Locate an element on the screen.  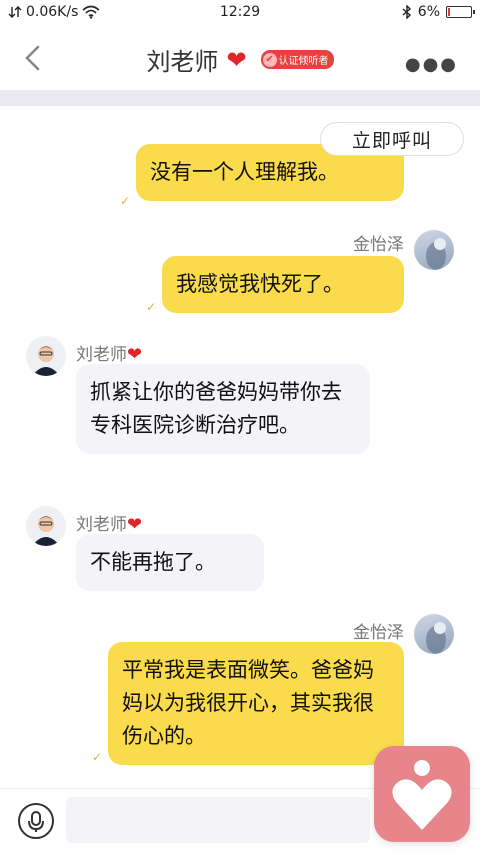
microphone-icon is located at coordinates (36, 821).